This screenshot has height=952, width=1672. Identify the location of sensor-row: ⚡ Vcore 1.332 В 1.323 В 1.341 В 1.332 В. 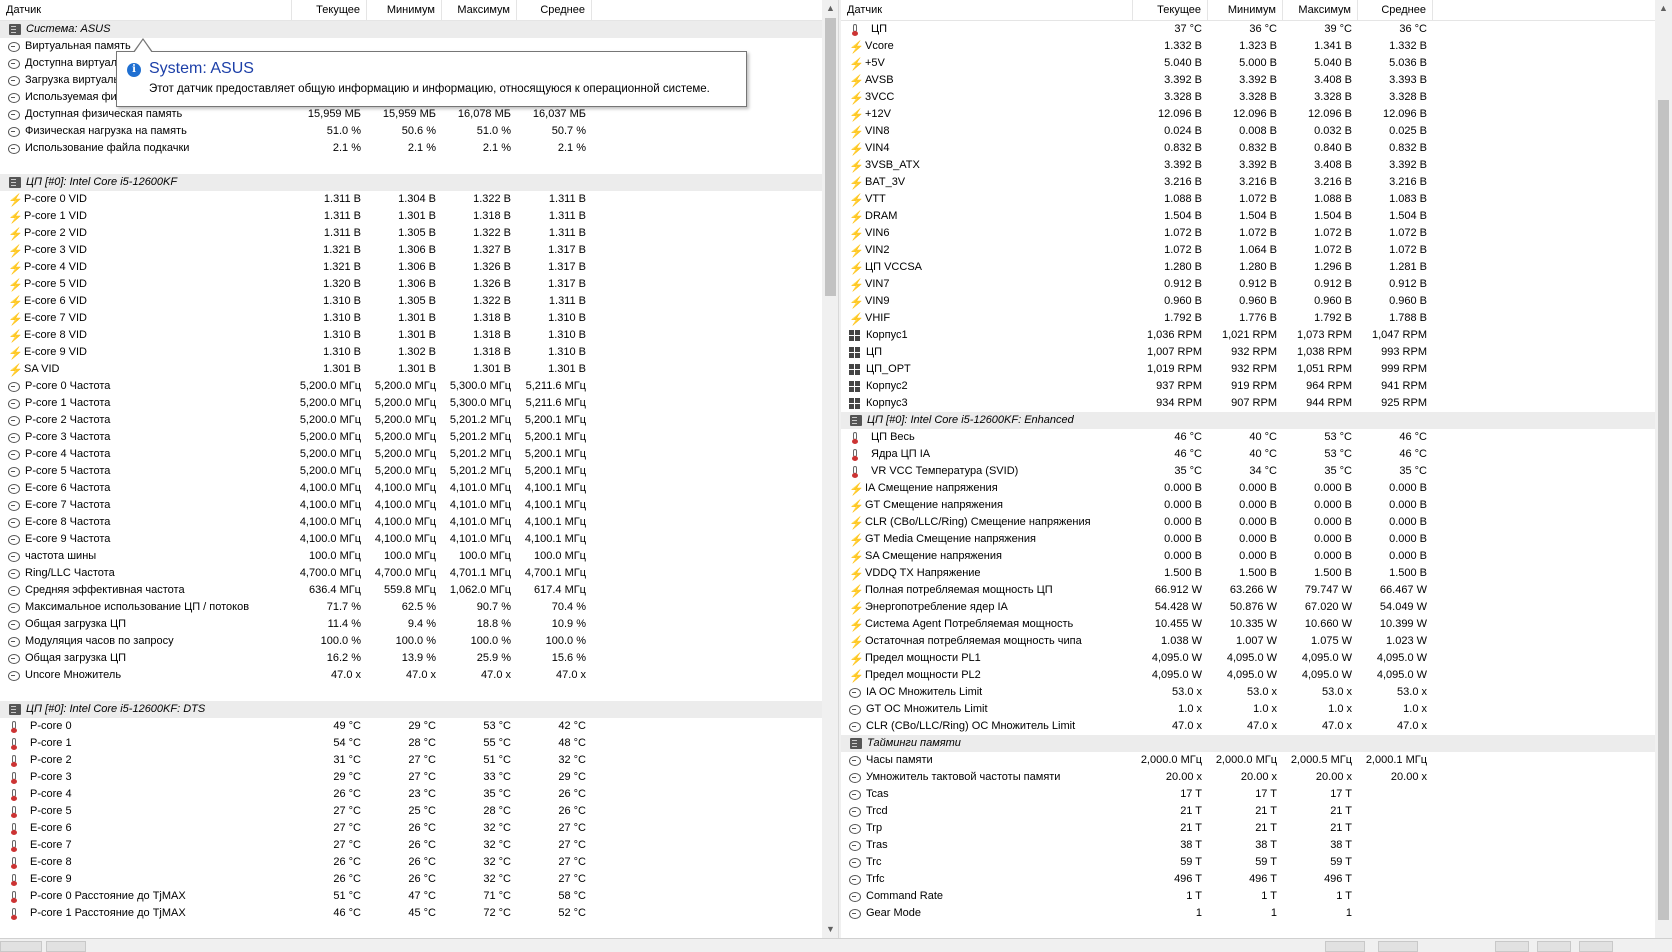
(1248, 46).